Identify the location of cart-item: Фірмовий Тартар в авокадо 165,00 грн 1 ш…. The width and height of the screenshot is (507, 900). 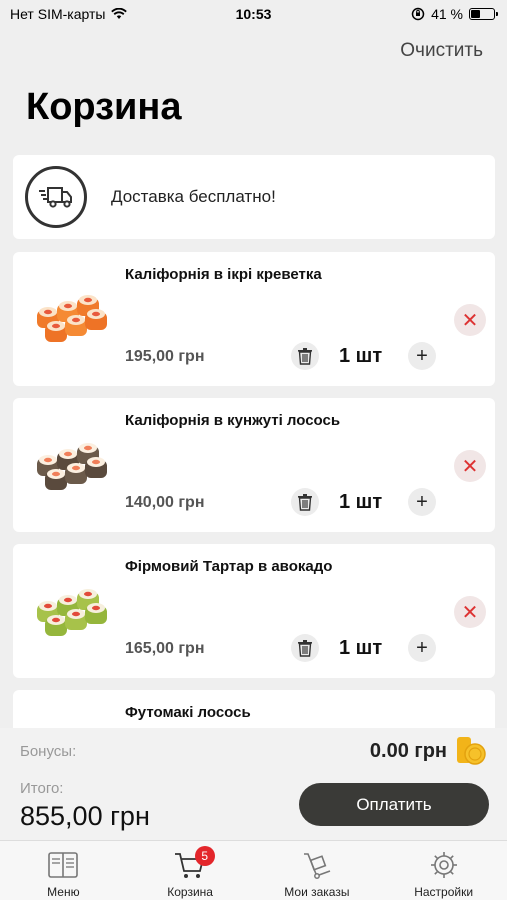
(254, 611).